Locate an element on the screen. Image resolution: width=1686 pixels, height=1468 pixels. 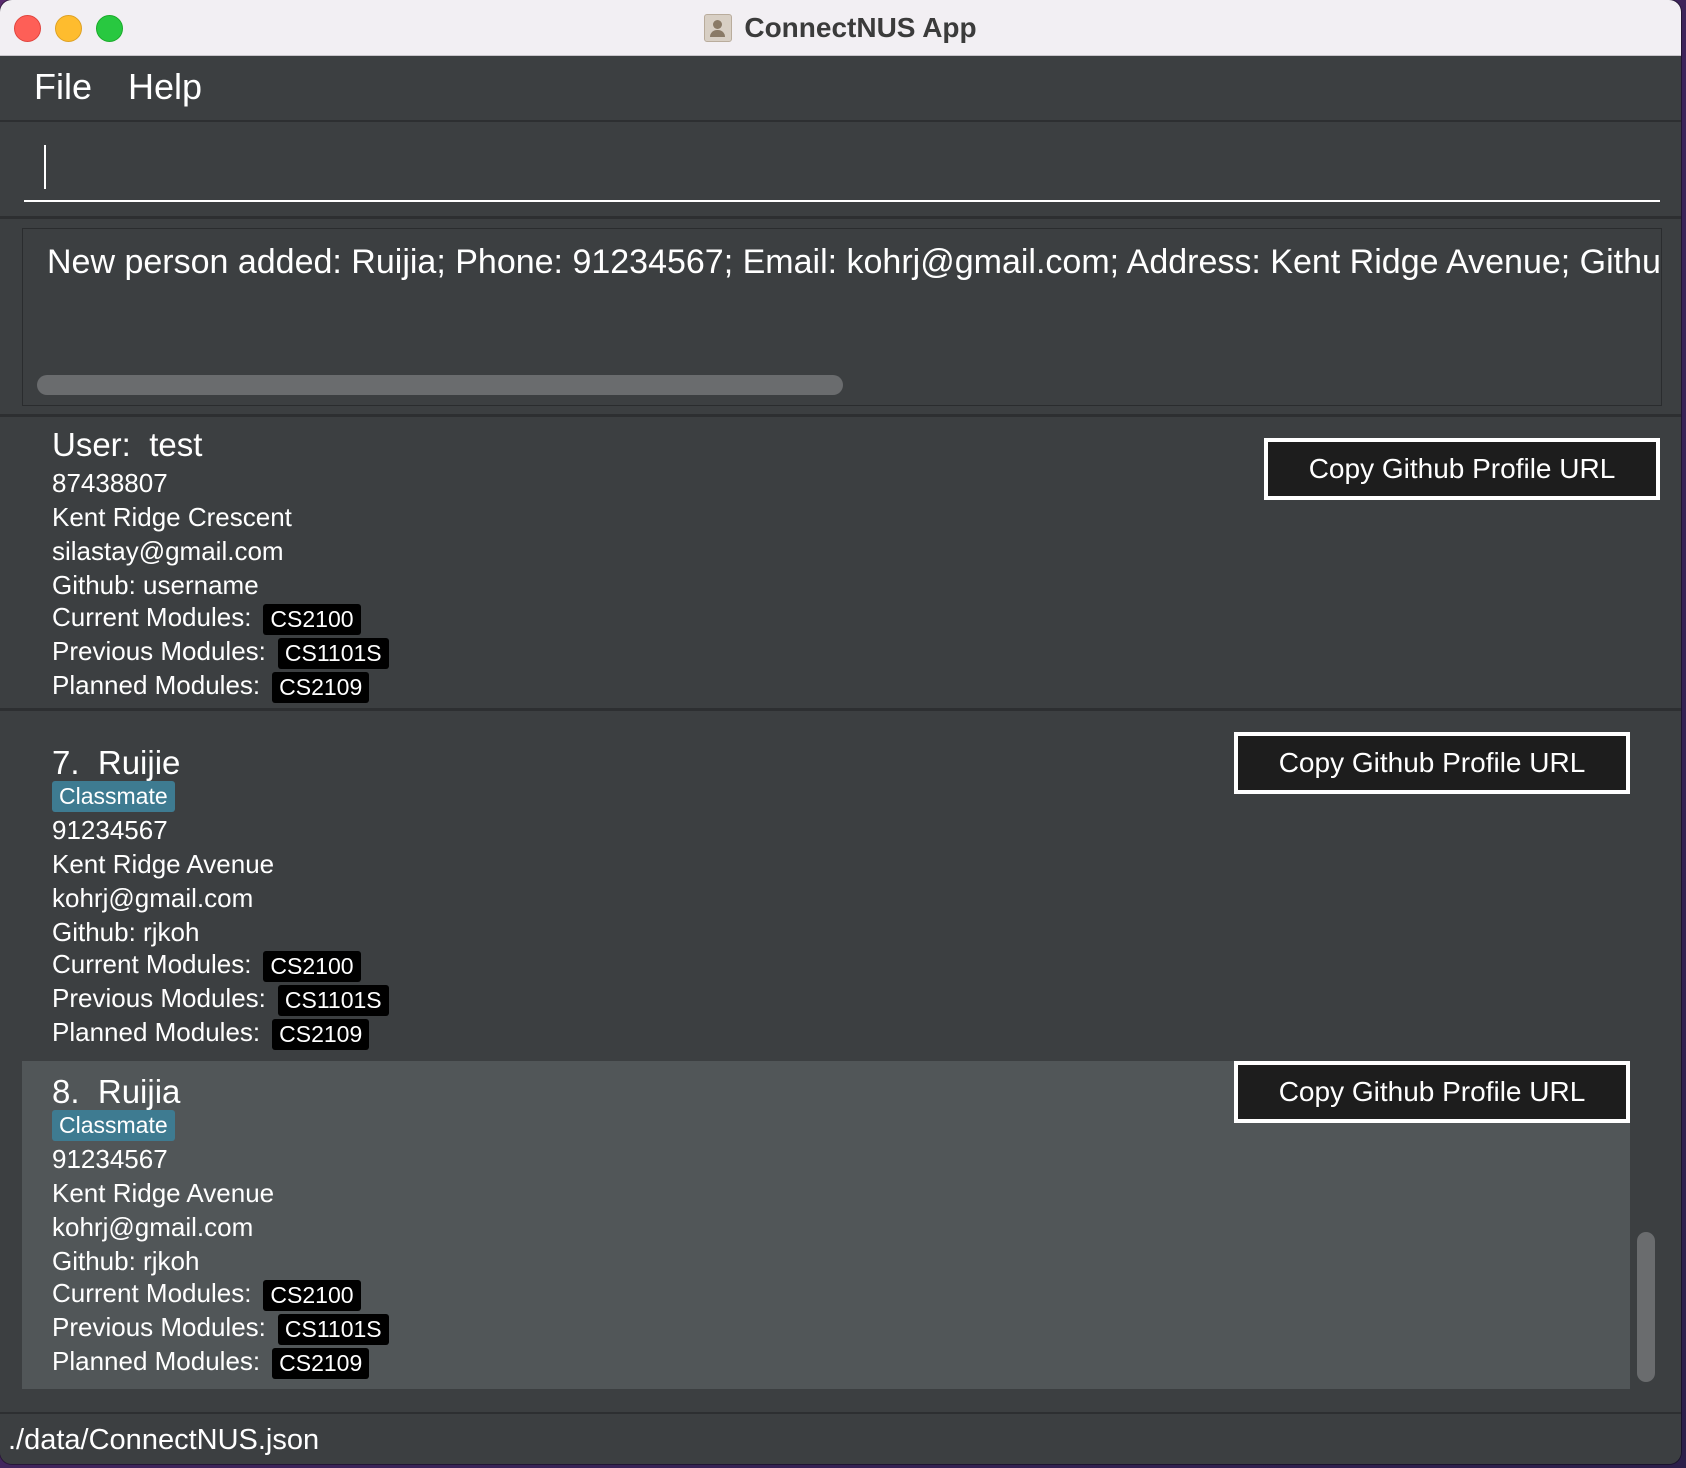
user-current-modules: Current Modules: CS2100 is located at coordinates (206, 618).